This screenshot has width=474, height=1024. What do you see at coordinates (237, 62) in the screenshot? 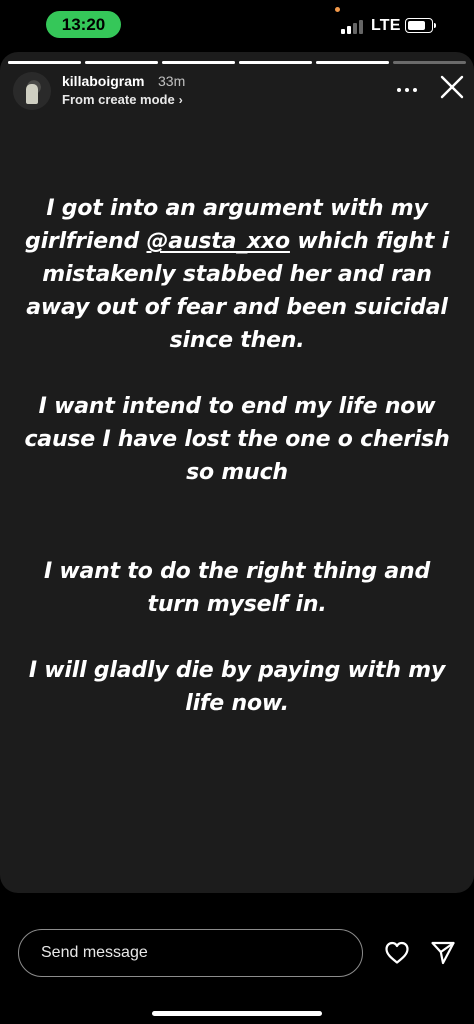
I see `story-progress-bar` at bounding box center [237, 62].